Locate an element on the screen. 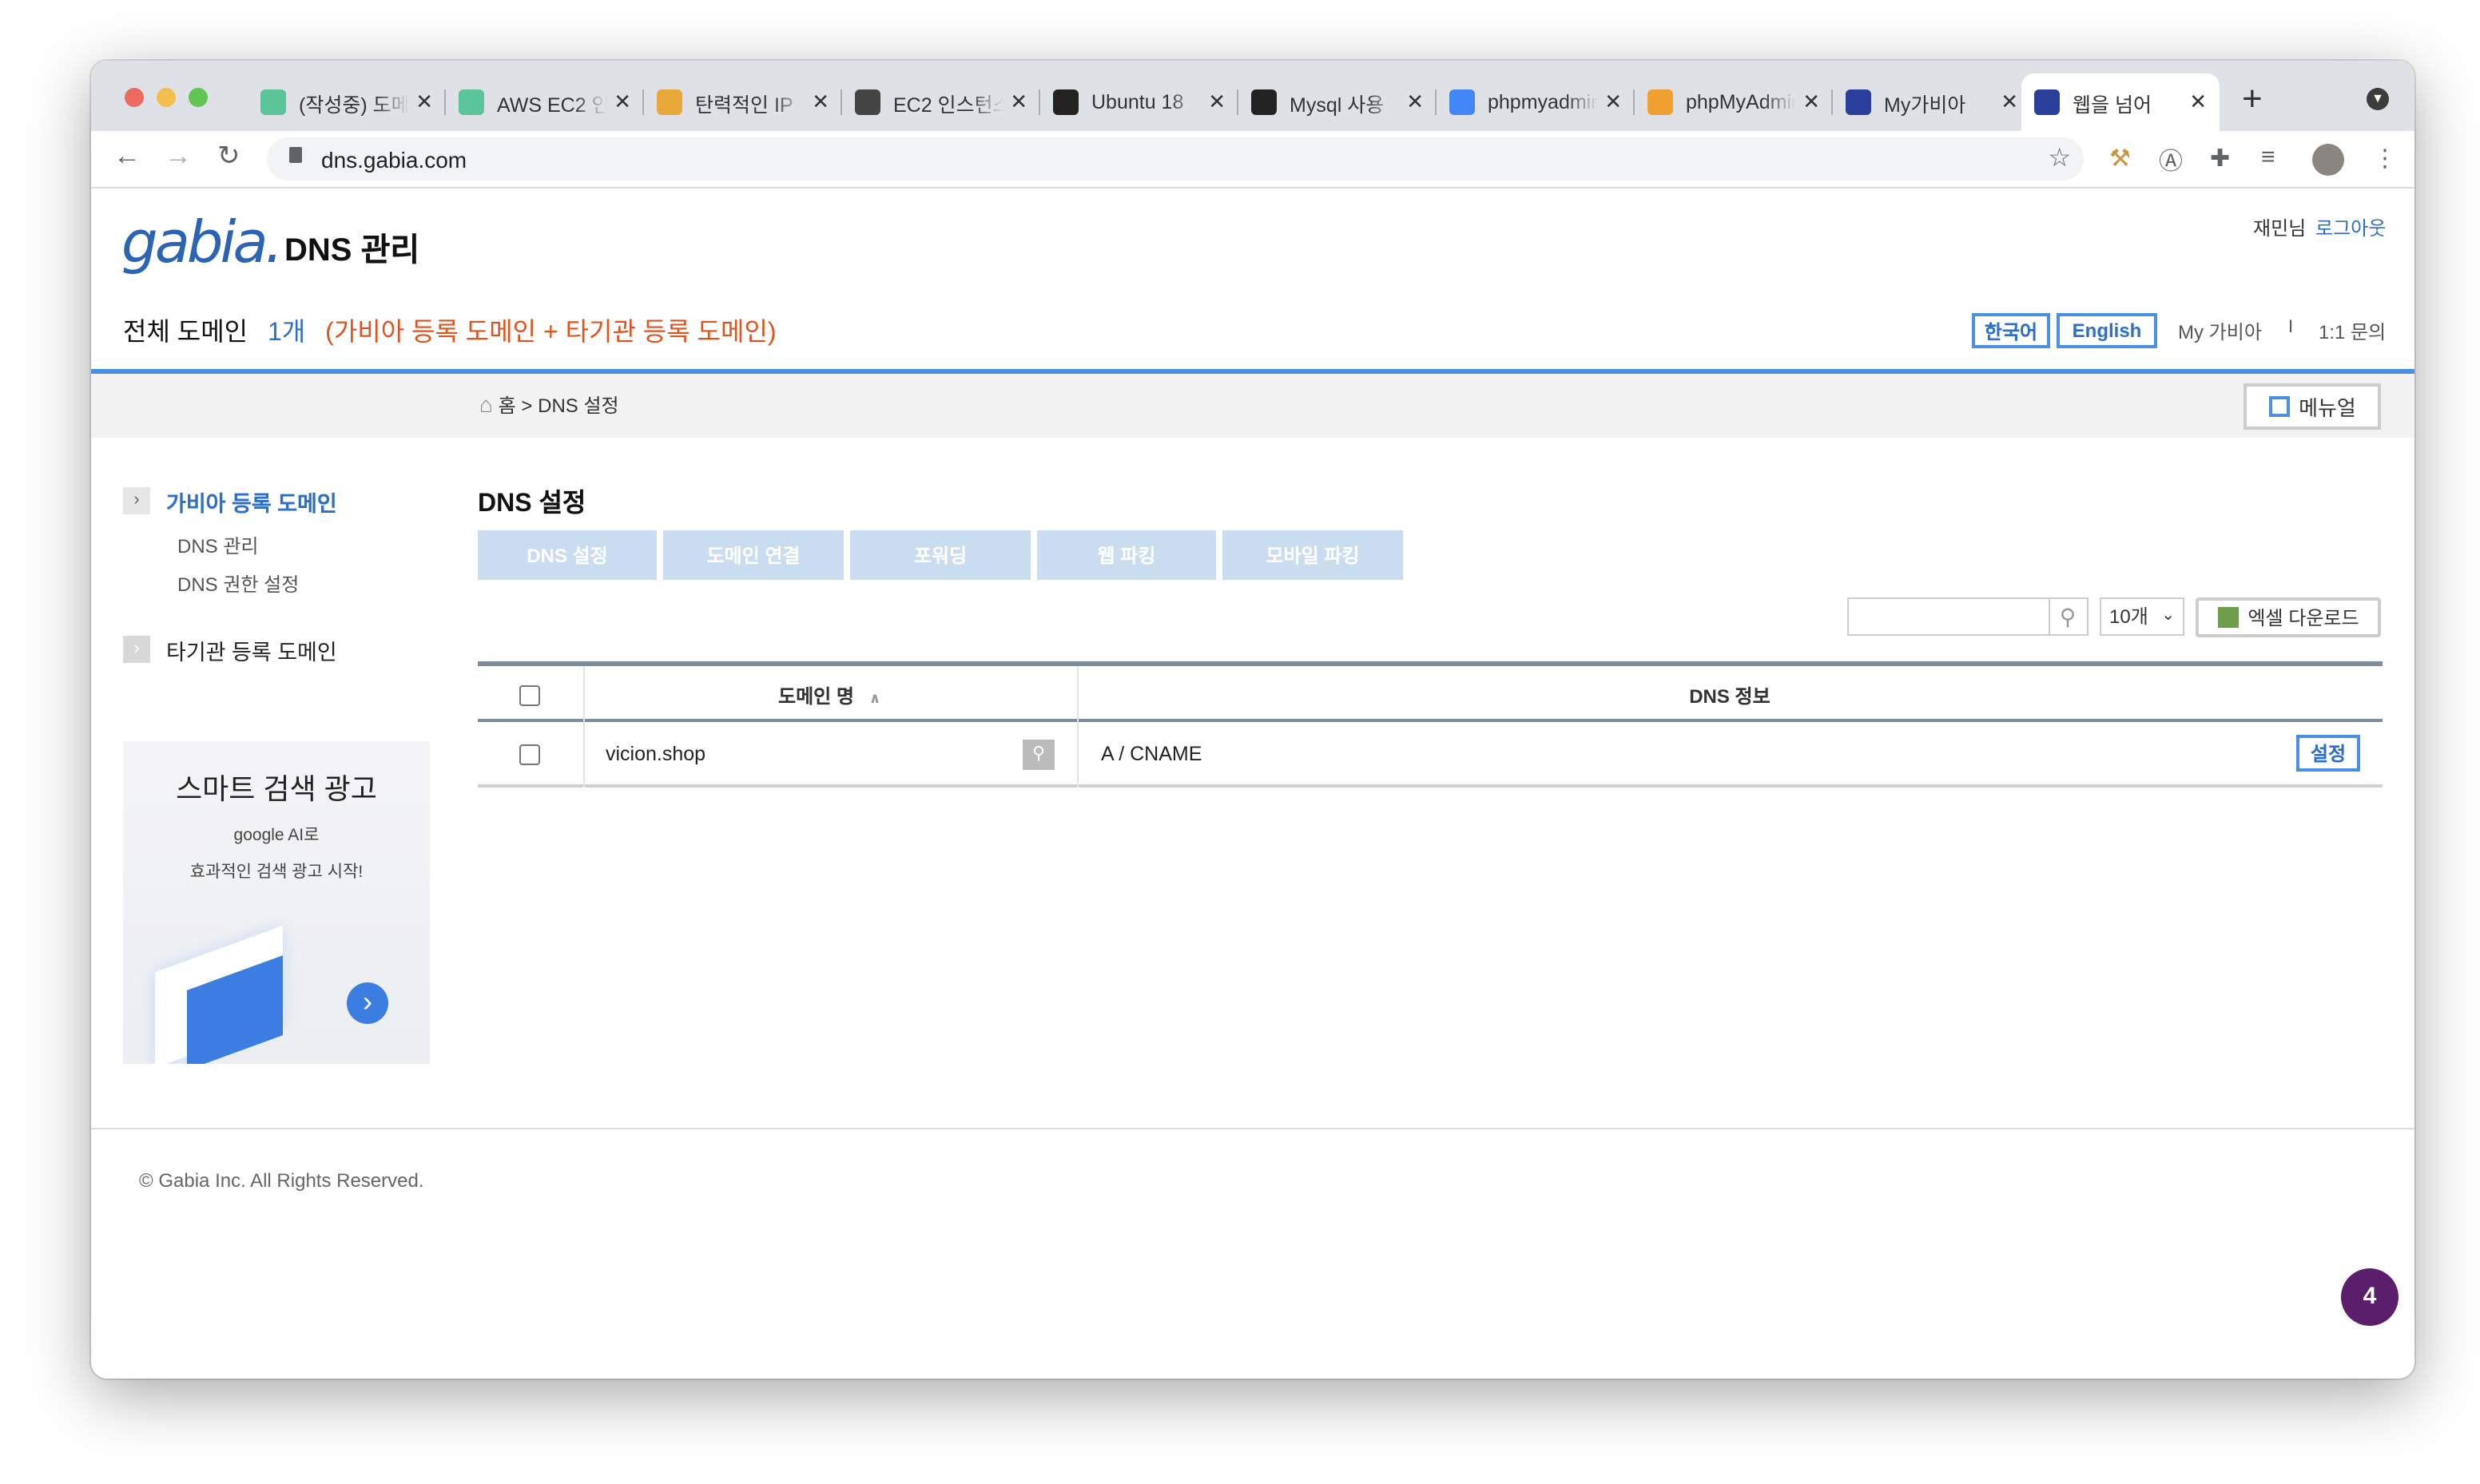 The width and height of the screenshot is (2480, 1484). inquiry-link: 1:1 문의 is located at coordinates (2352, 331).